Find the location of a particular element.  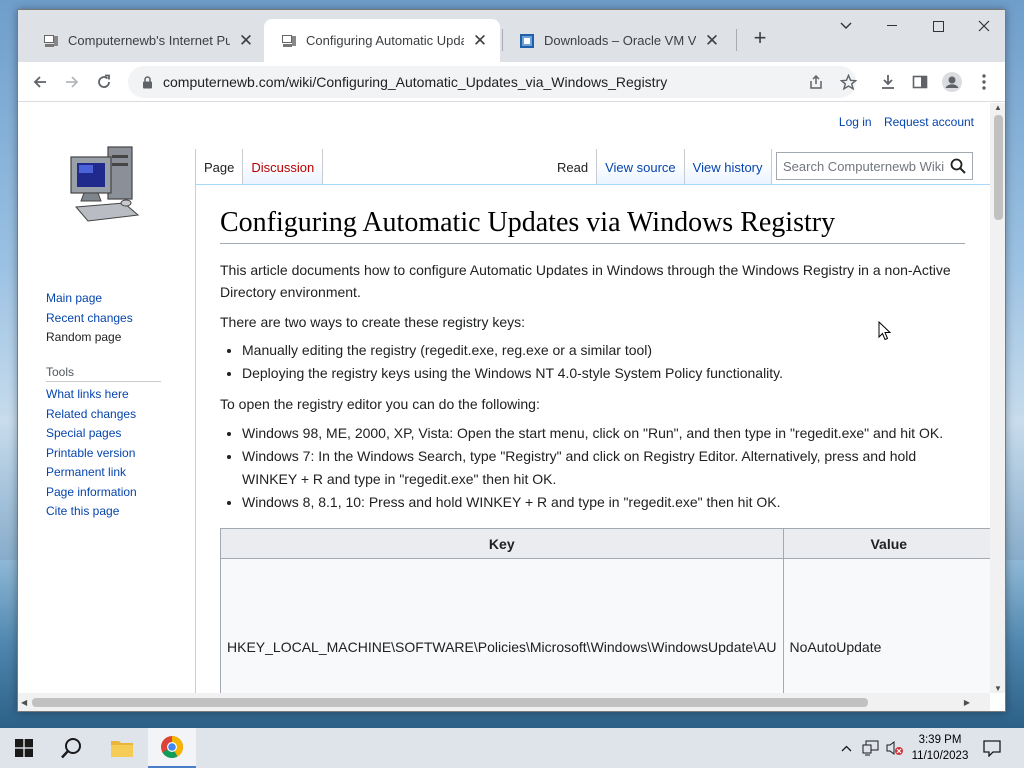

horizontal-scrollbar: ◀ ▶ is located at coordinates (504, 702).